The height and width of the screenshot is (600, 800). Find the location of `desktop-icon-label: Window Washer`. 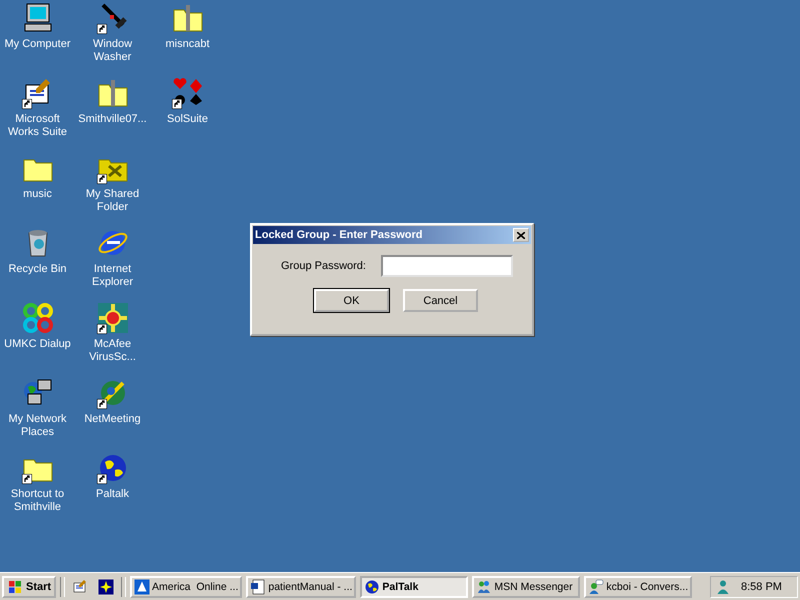

desktop-icon-label: Window Washer is located at coordinates (112, 51).